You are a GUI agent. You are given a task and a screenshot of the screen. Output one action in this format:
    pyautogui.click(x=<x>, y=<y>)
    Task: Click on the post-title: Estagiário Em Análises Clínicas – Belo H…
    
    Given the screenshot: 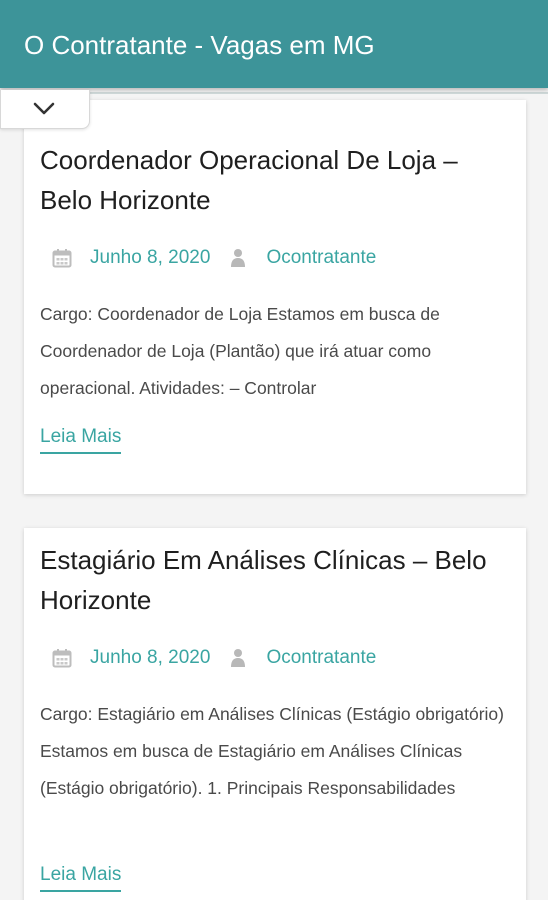 What is the action you would take?
    pyautogui.click(x=277, y=580)
    